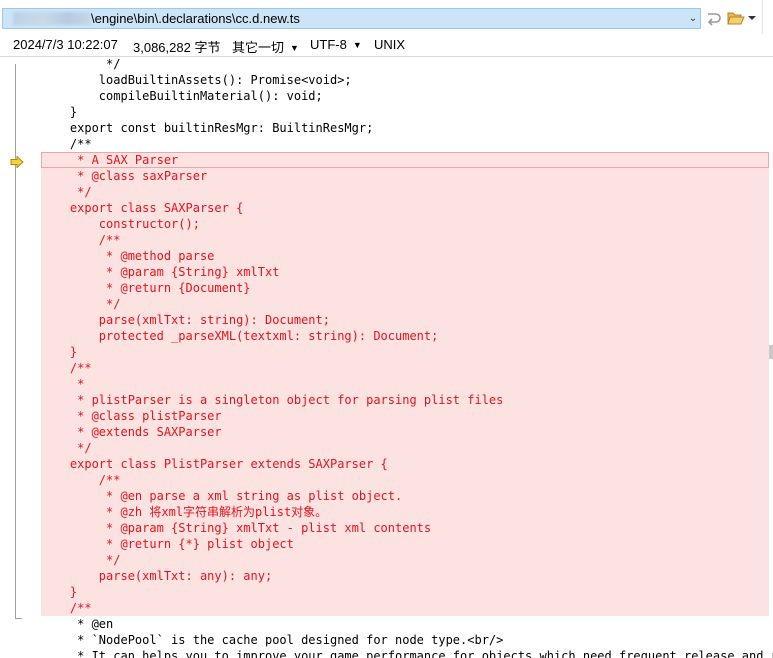  I want to click on encoding-group-select: 其它一切 ▼, so click(265, 46).